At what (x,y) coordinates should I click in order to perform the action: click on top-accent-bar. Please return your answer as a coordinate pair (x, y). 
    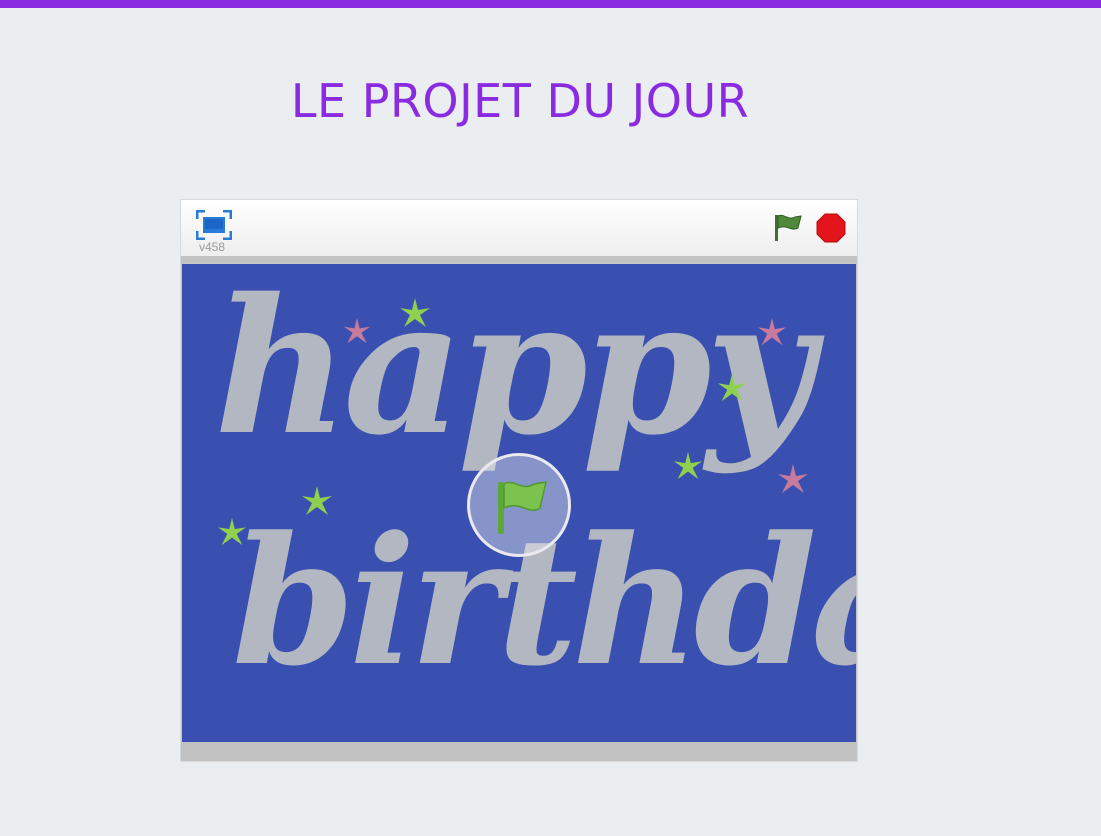
    Looking at the image, I should click on (550, 4).